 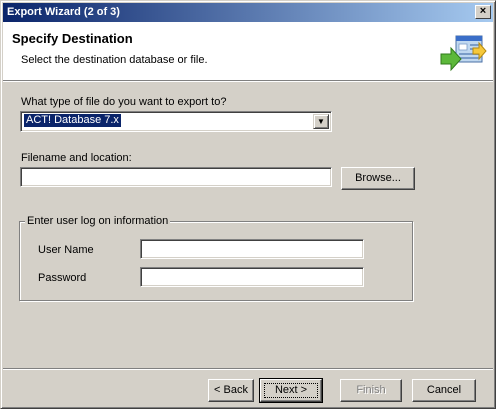 I want to click on dropdown-button: ▼, so click(x=321, y=121).